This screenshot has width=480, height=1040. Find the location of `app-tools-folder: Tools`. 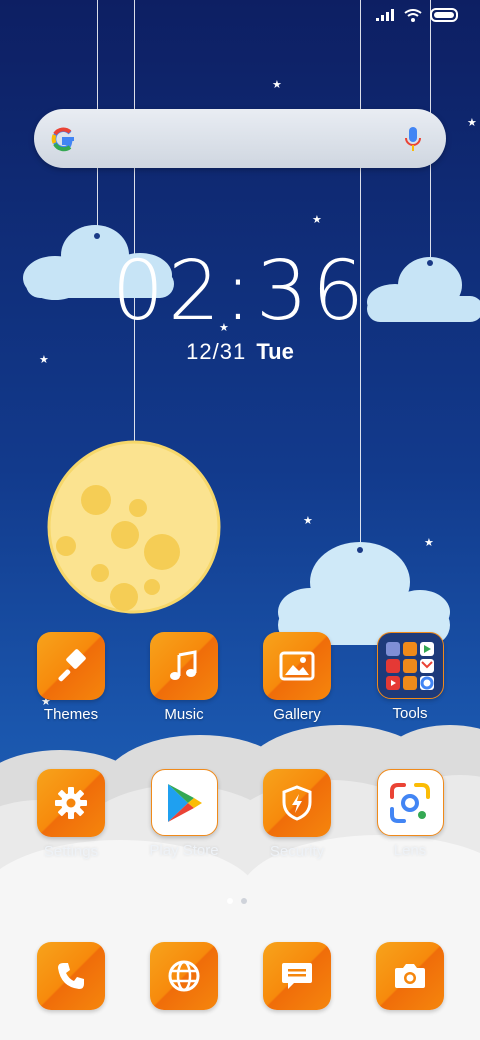

app-tools-folder: Tools is located at coordinates (410, 677).